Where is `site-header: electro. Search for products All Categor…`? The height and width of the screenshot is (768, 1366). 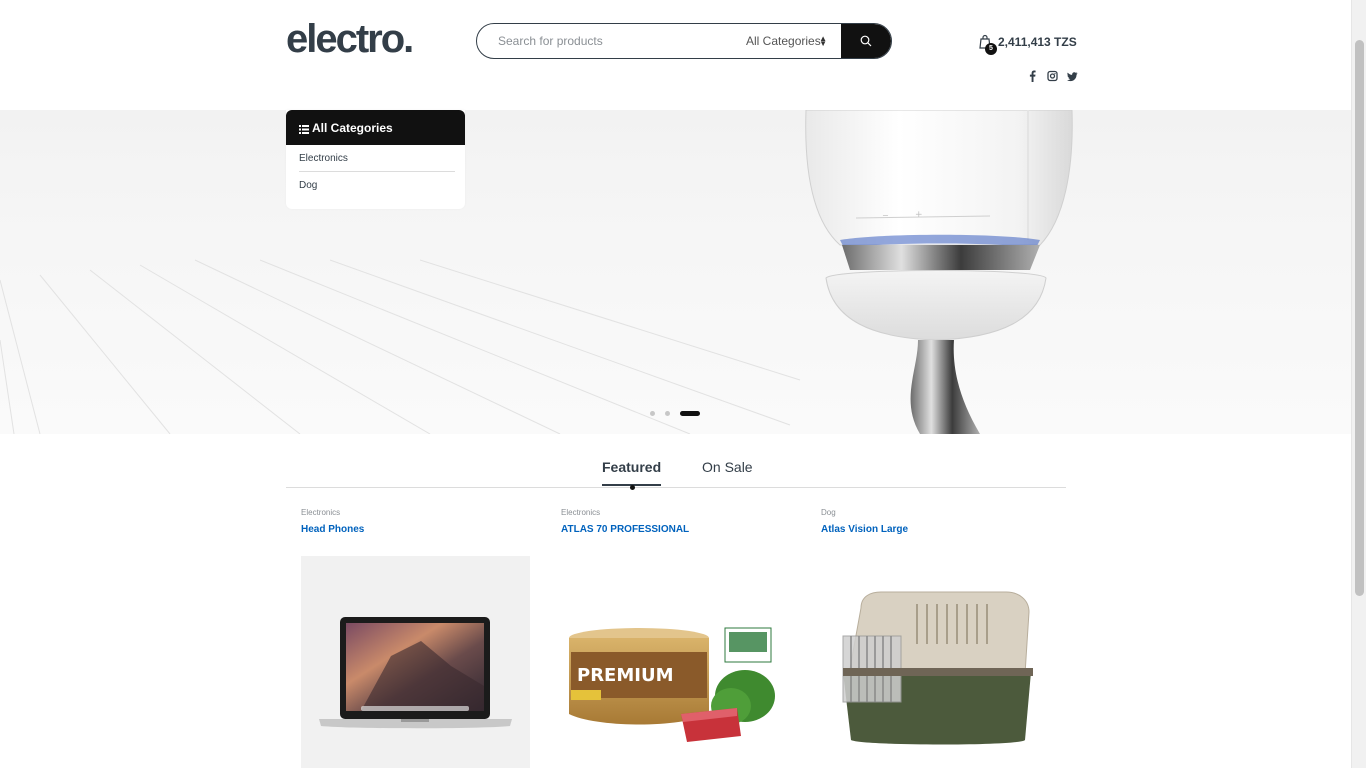 site-header: electro. Search for products All Categor… is located at coordinates (675, 55).